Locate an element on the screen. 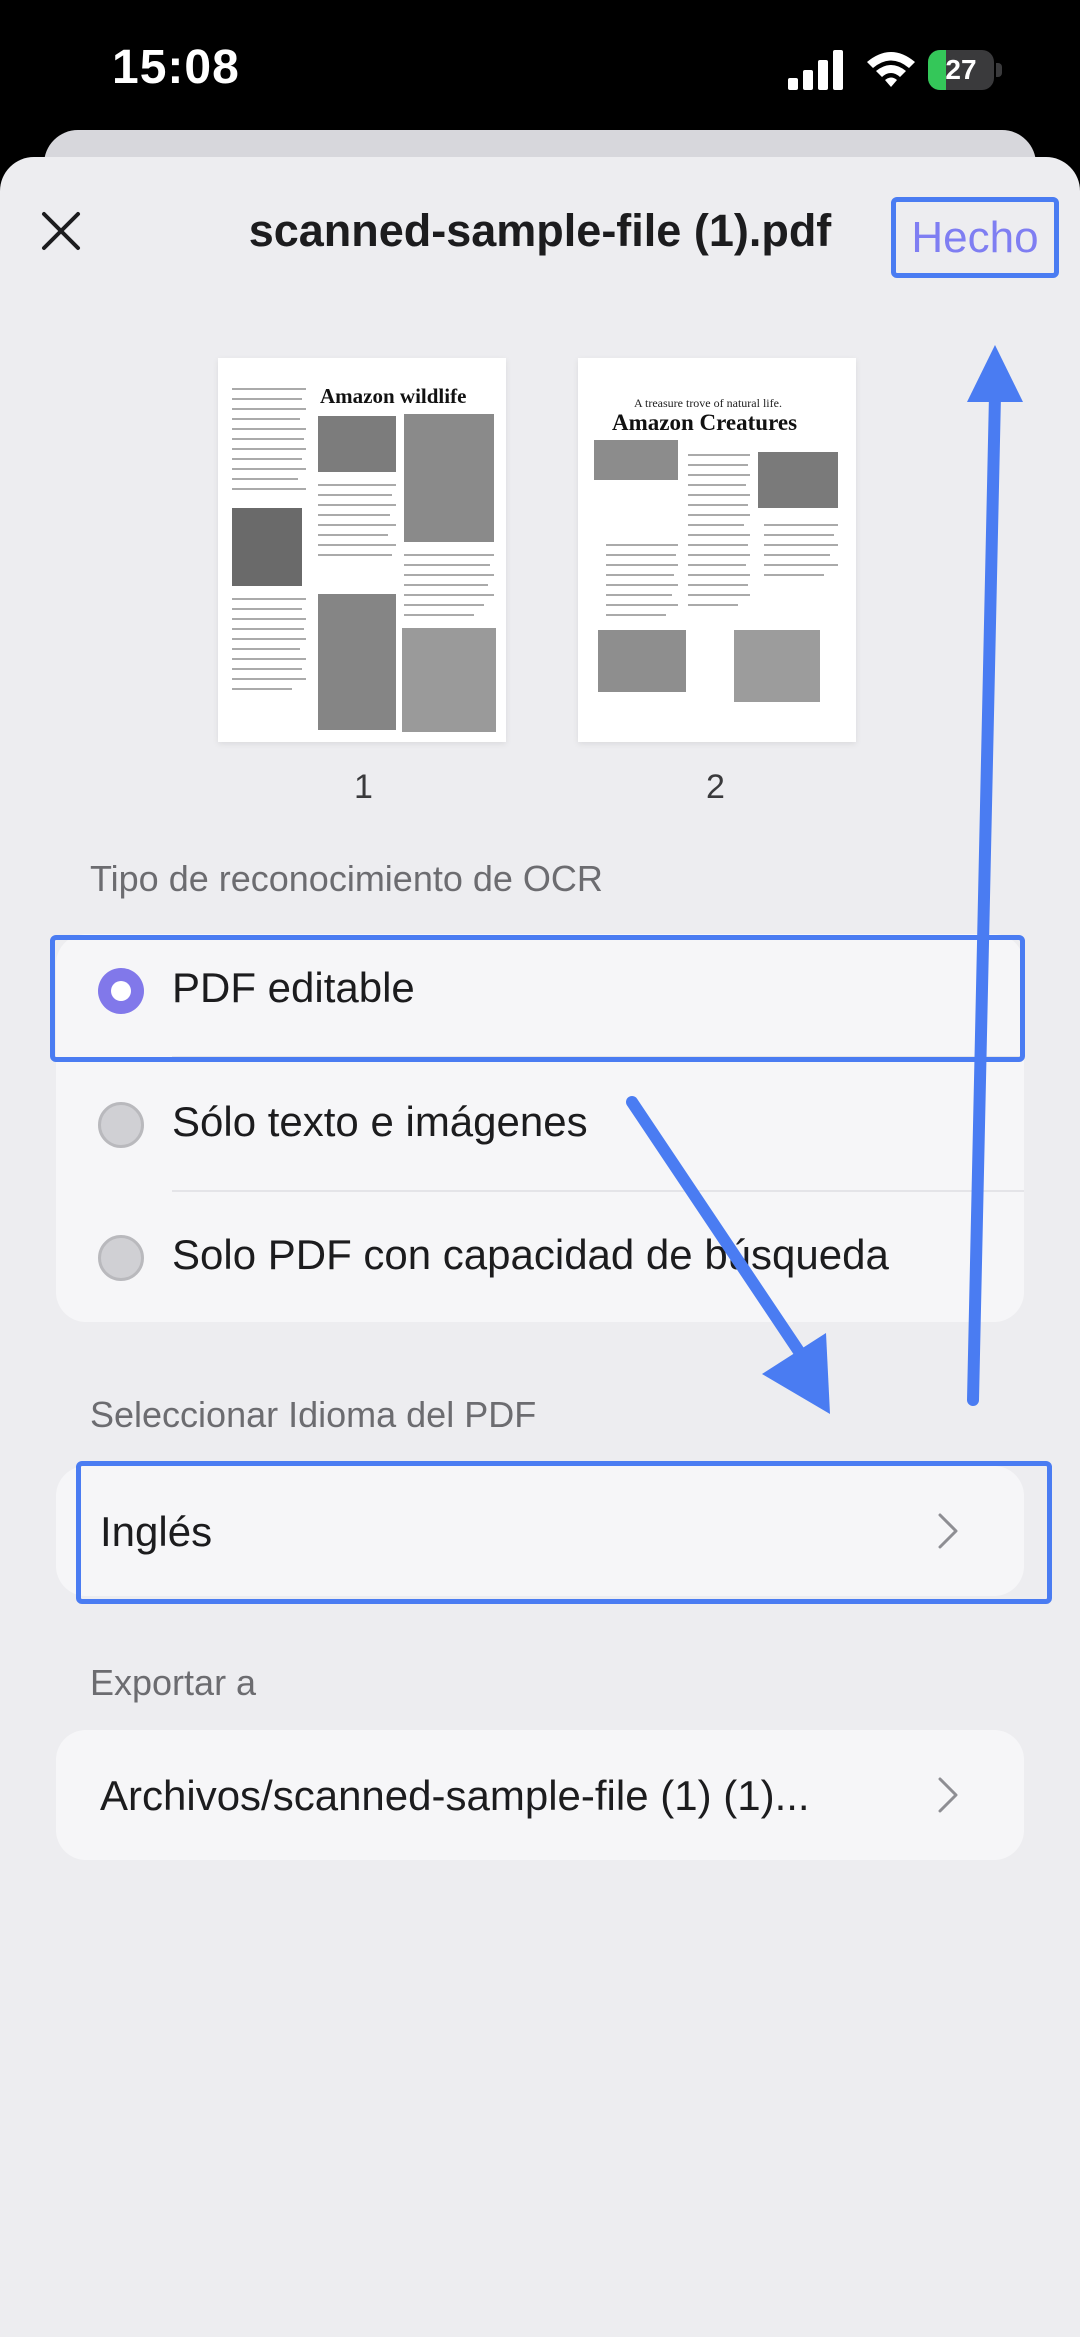 The image size is (1080, 2337). highlight-box-editable-pdf is located at coordinates (537, 998).